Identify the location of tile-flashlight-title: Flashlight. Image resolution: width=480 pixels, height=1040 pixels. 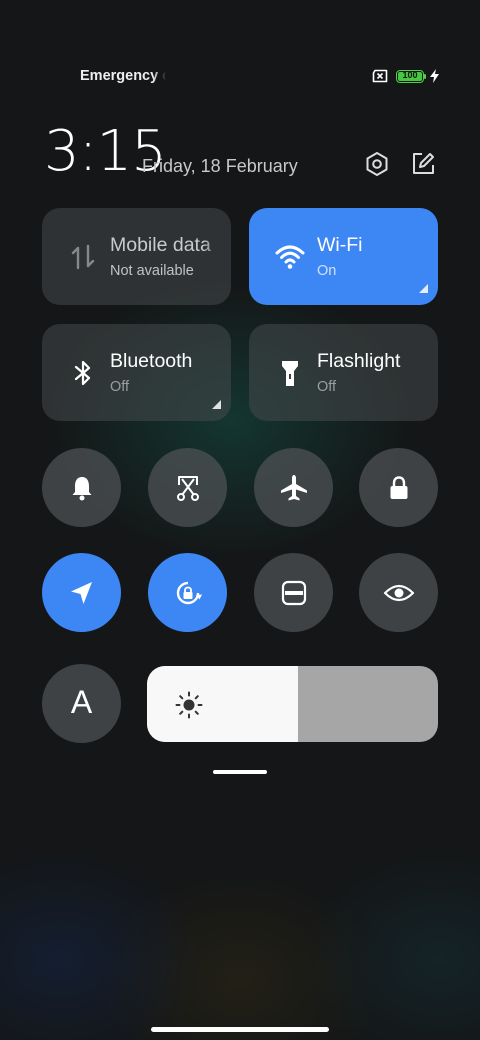
(359, 361).